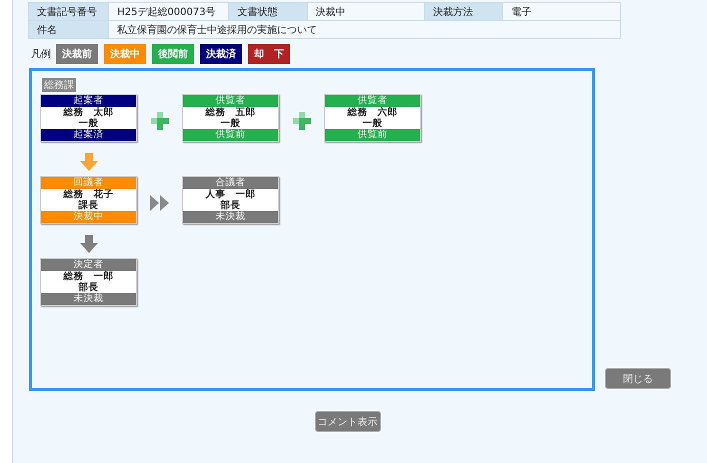 The width and height of the screenshot is (707, 463). What do you see at coordinates (88, 112) in the screenshot?
I see `person-name: 総務 太郎` at bounding box center [88, 112].